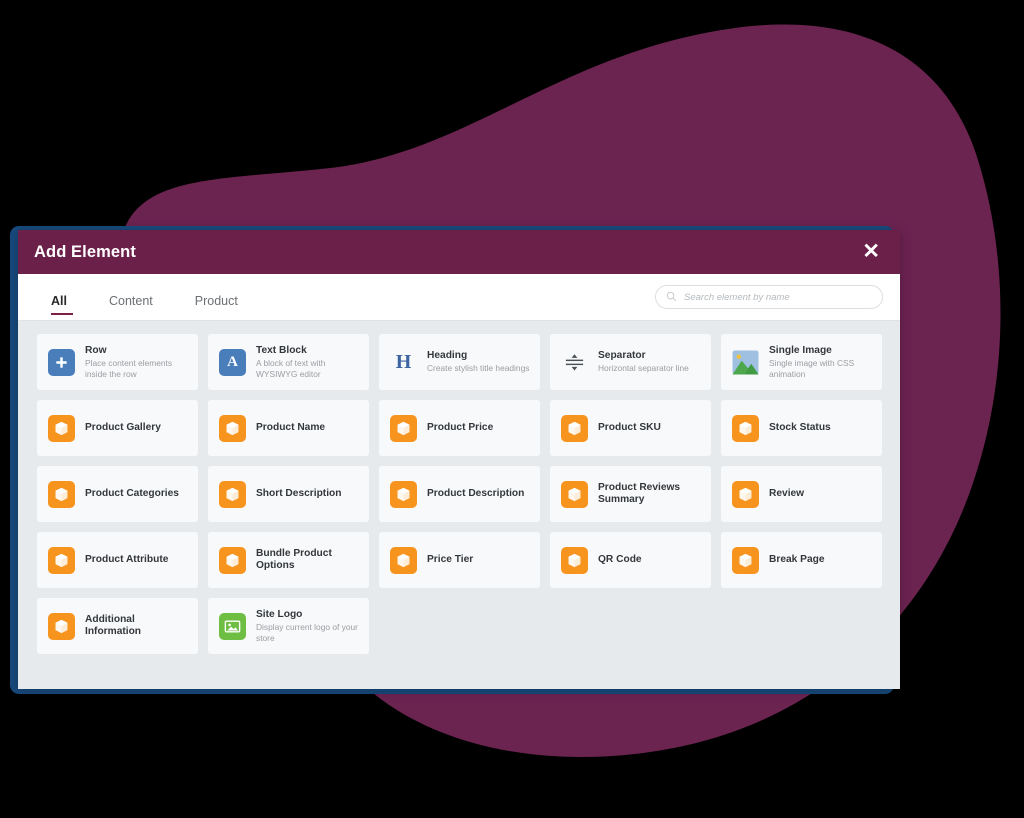  Describe the element at coordinates (639, 493) in the screenshot. I see `element-card-title: Product Reviews Summary` at that location.